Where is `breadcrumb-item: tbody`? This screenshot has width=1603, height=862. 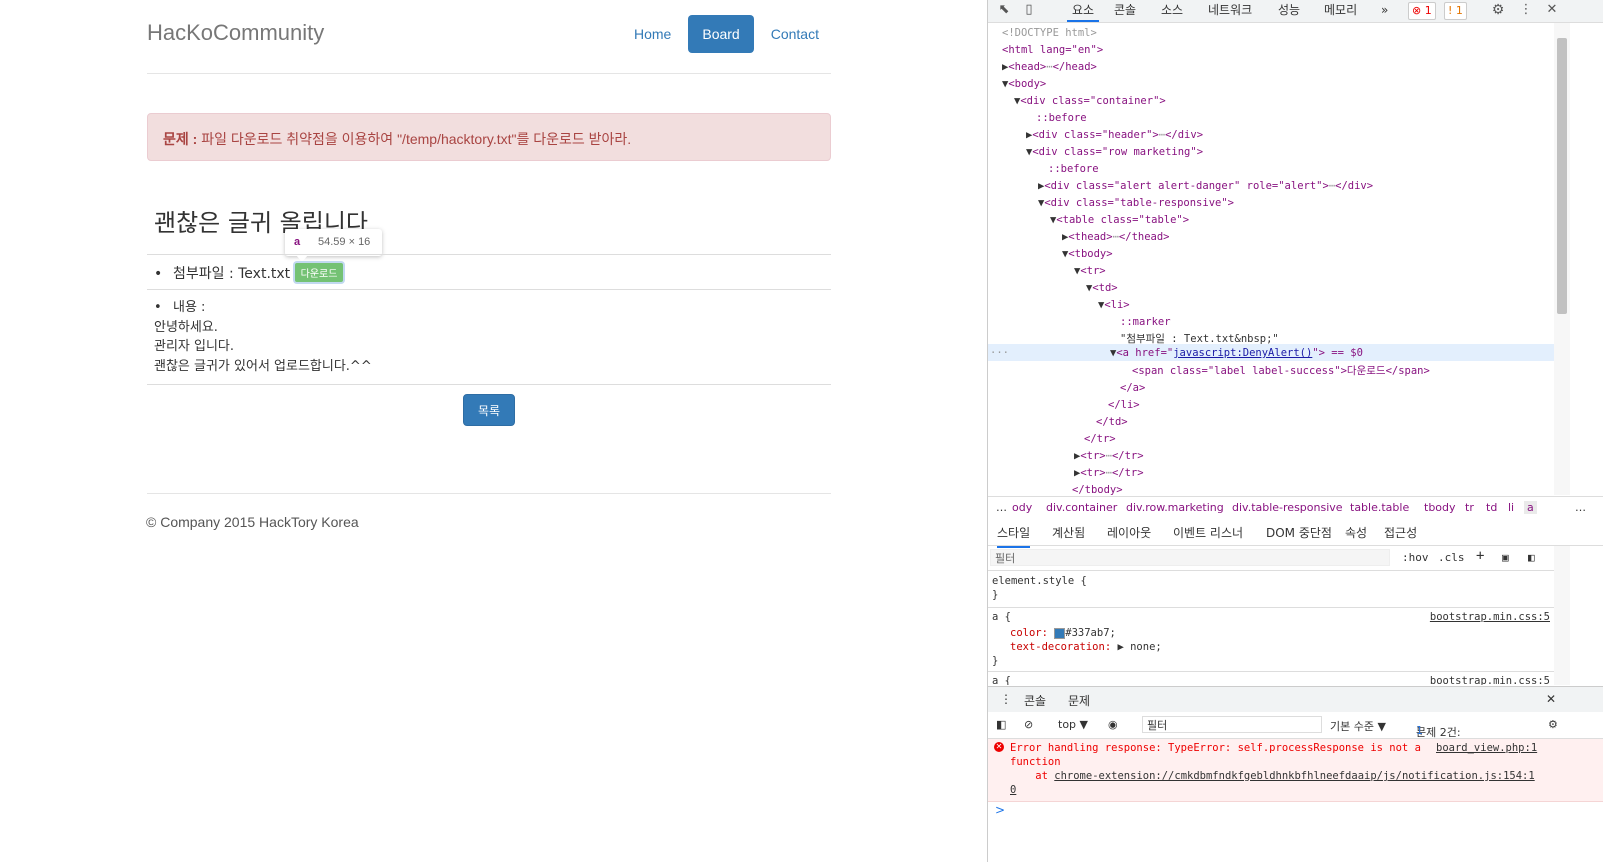 breadcrumb-item: tbody is located at coordinates (1440, 507).